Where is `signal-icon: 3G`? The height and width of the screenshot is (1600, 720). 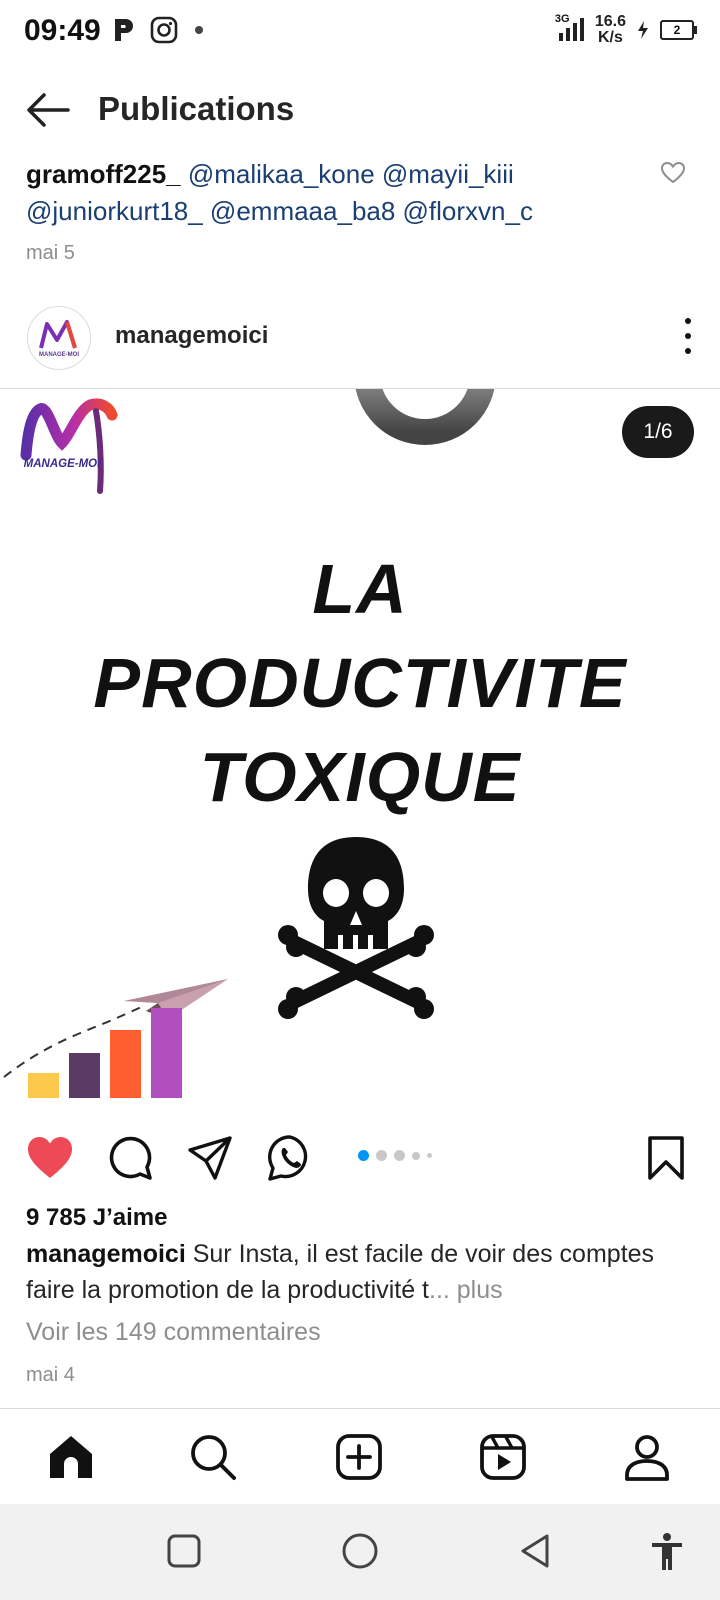
signal-icon: 3G is located at coordinates (570, 28).